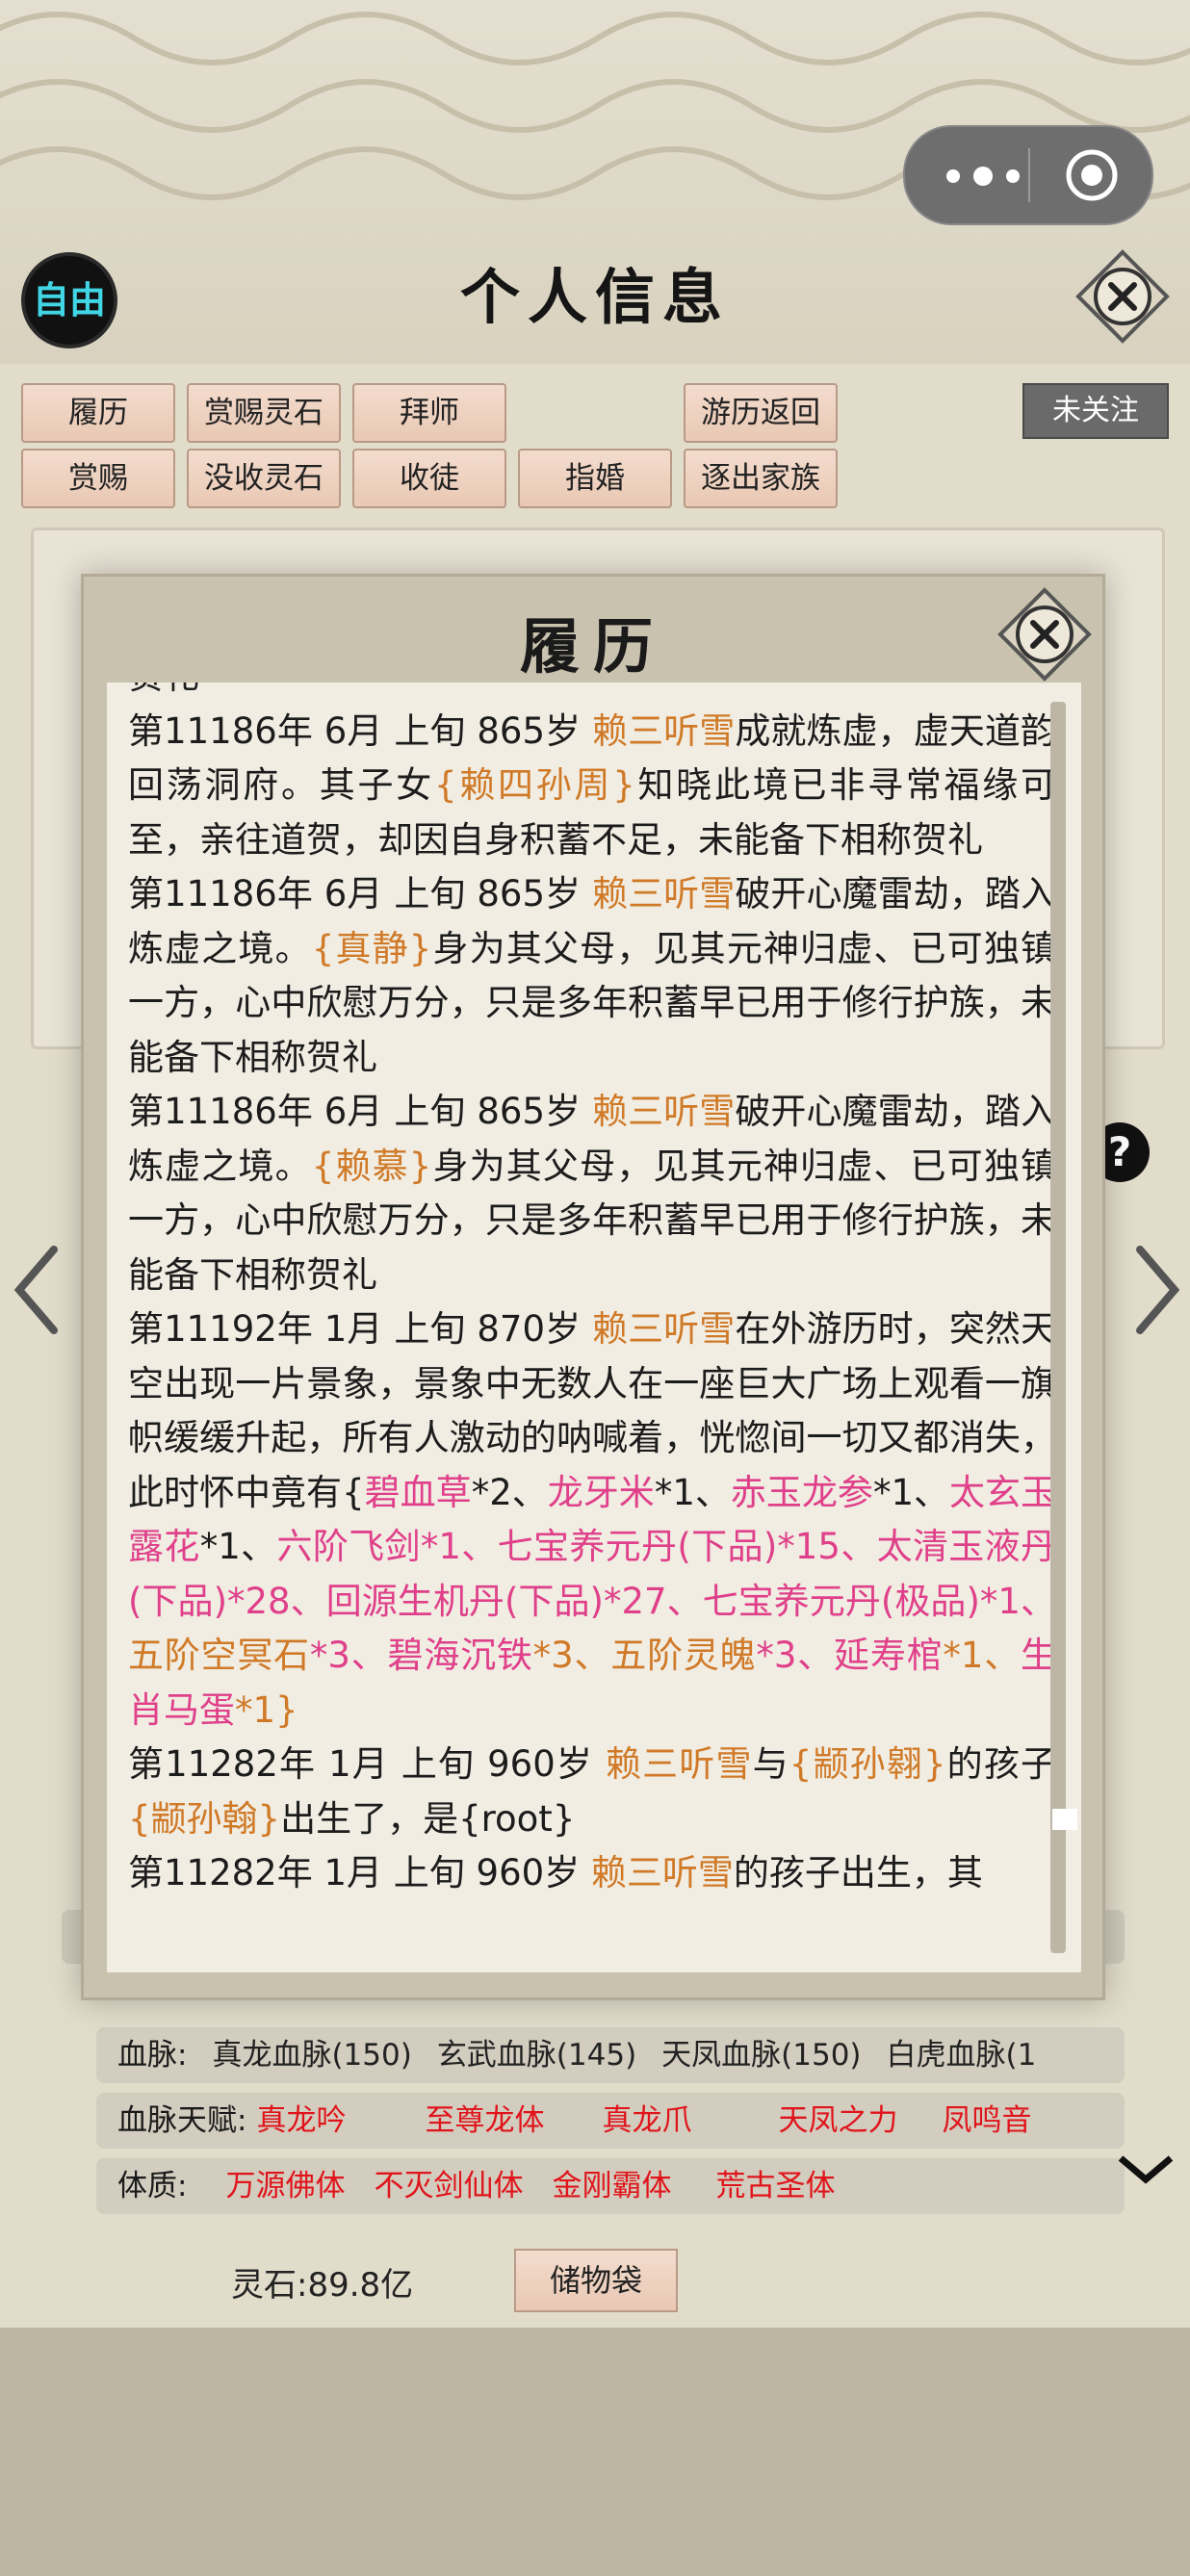 The image size is (1190, 2576). Describe the element at coordinates (771, 1764) in the screenshot. I see `resume-entry-text: 与` at that location.